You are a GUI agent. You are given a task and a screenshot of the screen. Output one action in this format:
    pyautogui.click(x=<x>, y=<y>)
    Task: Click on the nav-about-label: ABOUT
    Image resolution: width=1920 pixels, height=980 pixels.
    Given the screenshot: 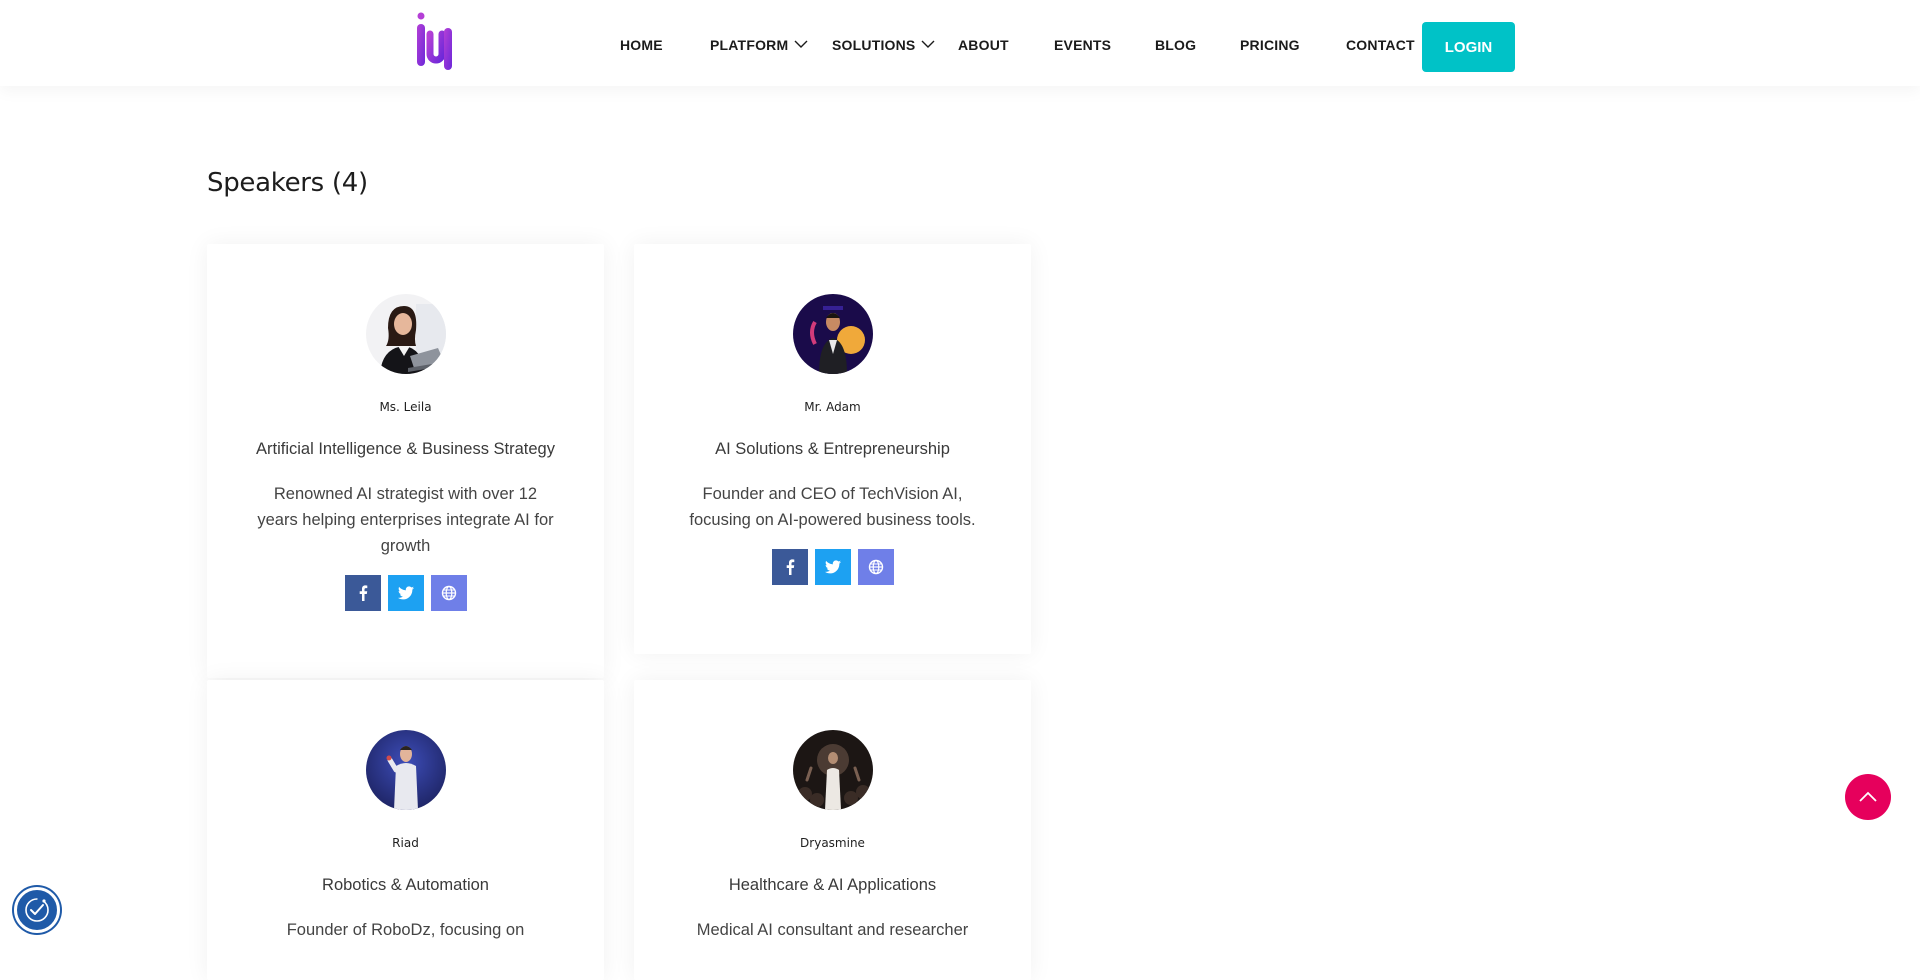 What is the action you would take?
    pyautogui.click(x=983, y=45)
    